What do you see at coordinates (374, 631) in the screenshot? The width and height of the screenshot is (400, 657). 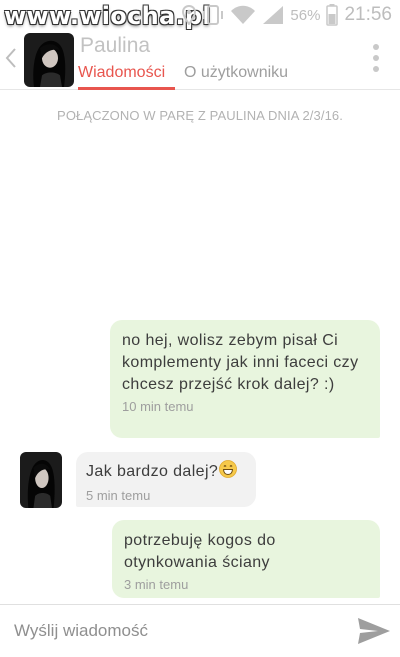 I see `send-button` at bounding box center [374, 631].